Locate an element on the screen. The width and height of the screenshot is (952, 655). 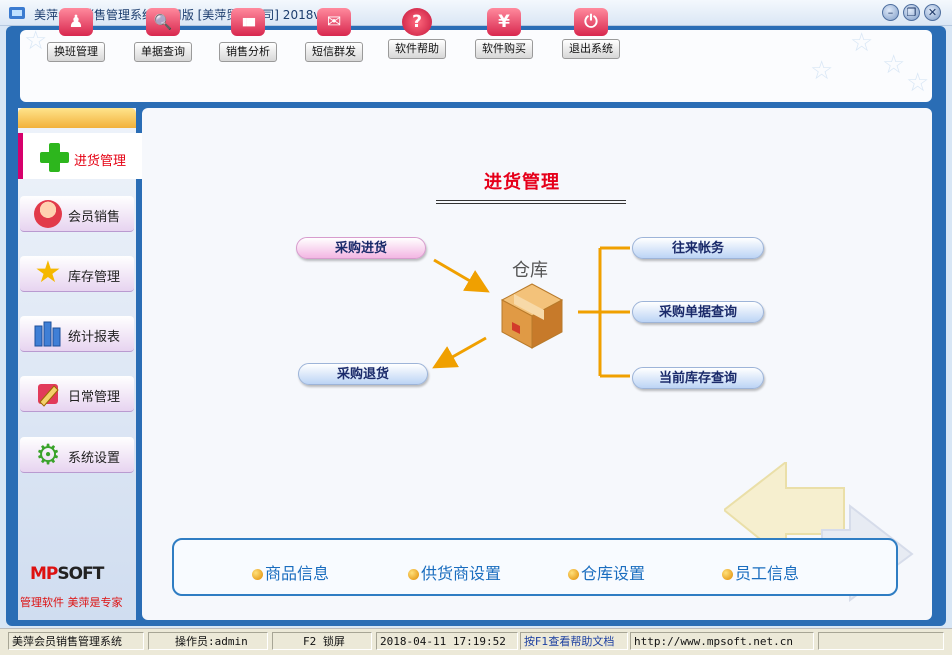
toolbar-button-purchase: ¥ 软件购买 is located at coordinates (504, 35).